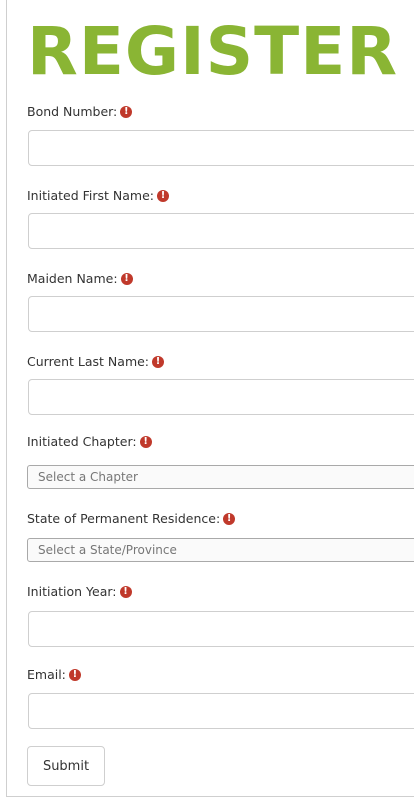 Image resolution: width=420 pixels, height=800 pixels. Describe the element at coordinates (82, 441) in the screenshot. I see `initiated-chapter-label-text: Initiated Chapter:` at that location.